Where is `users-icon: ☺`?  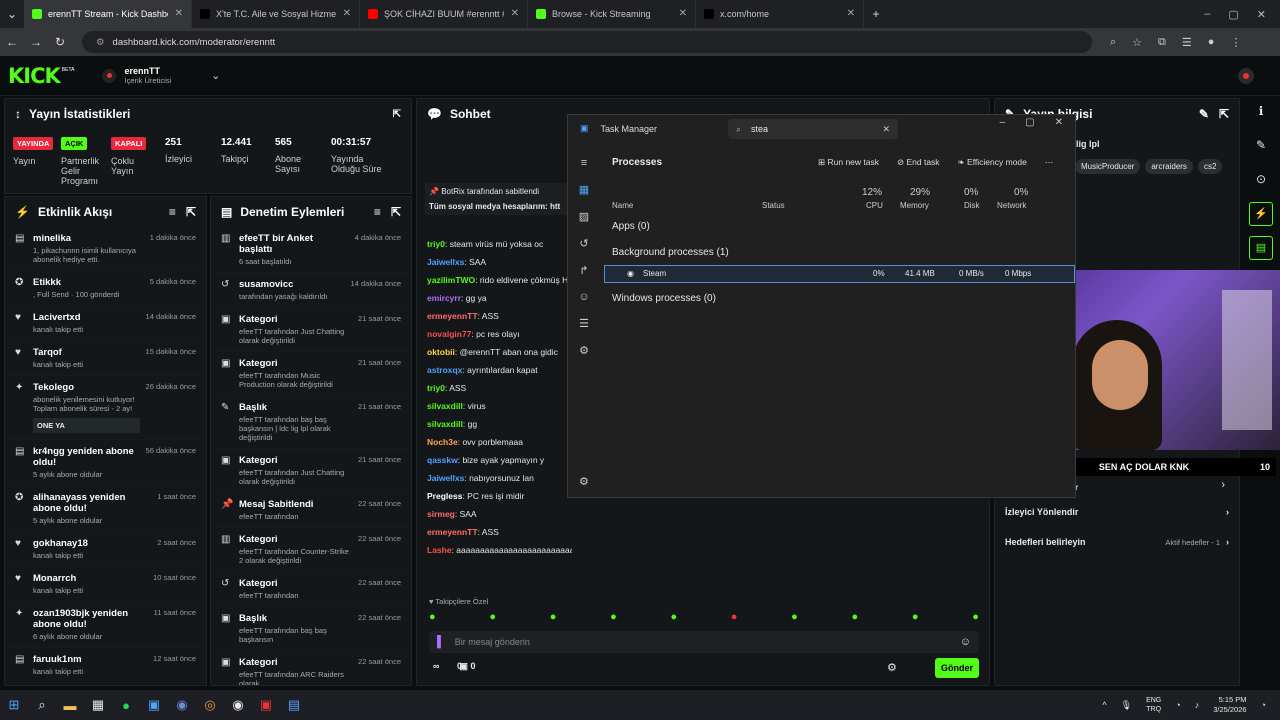 users-icon: ☺ is located at coordinates (583, 297).